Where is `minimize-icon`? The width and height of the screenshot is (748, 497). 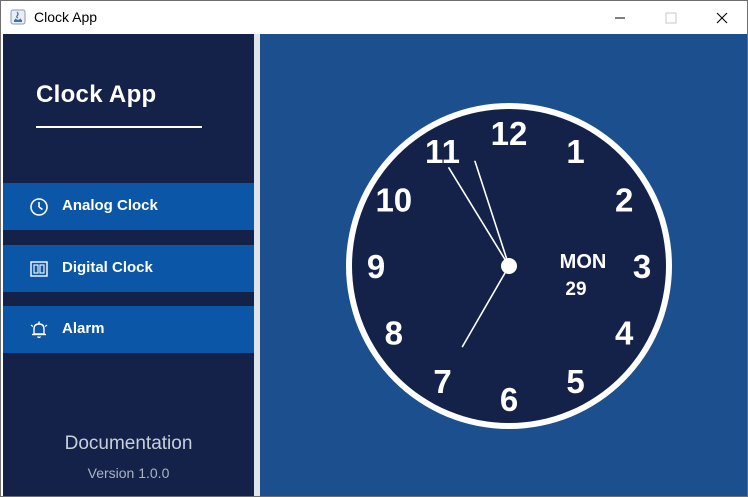 minimize-icon is located at coordinates (620, 17).